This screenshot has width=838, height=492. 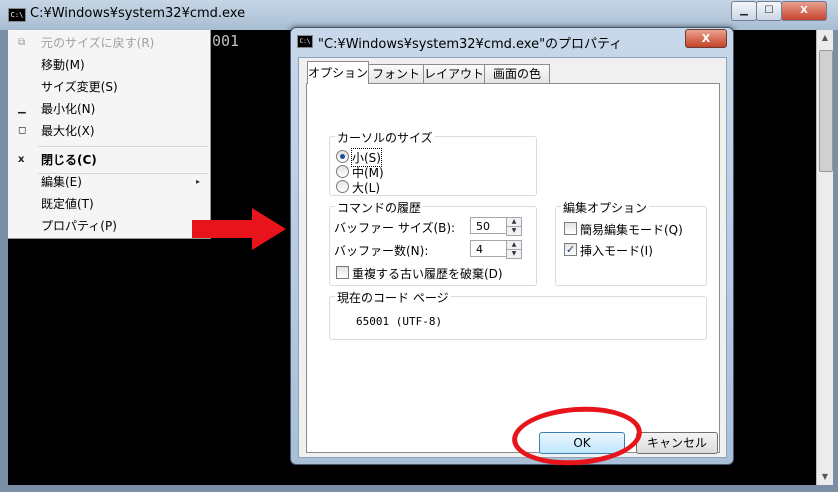 I want to click on console-titlebar: C:\ C:¥Windows¥system32¥cmd.exe ▁ ☐ X, so click(x=419, y=15).